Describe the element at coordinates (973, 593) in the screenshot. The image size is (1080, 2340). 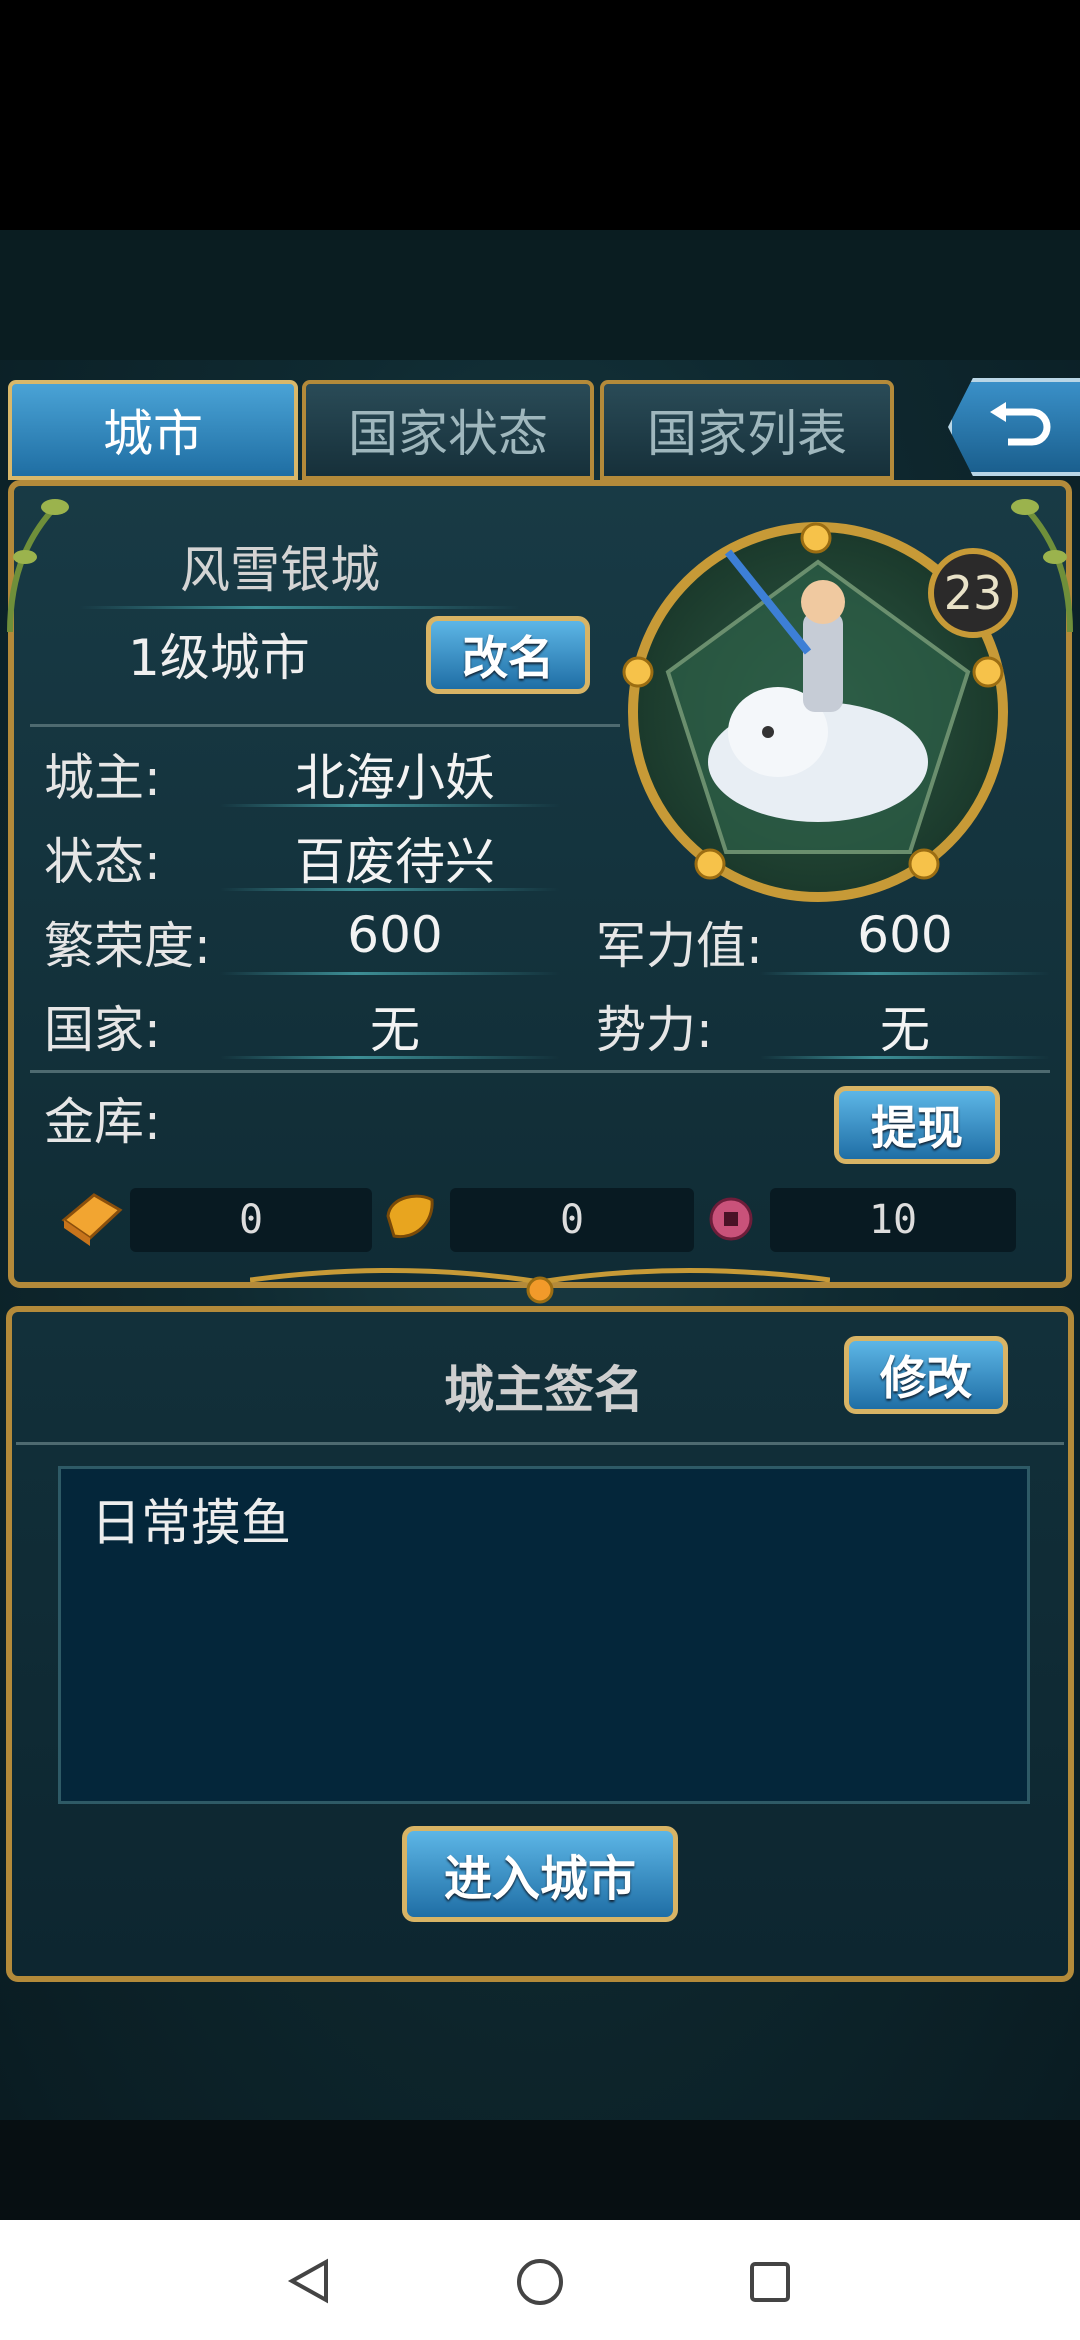
I see `level-badge: 23` at that location.